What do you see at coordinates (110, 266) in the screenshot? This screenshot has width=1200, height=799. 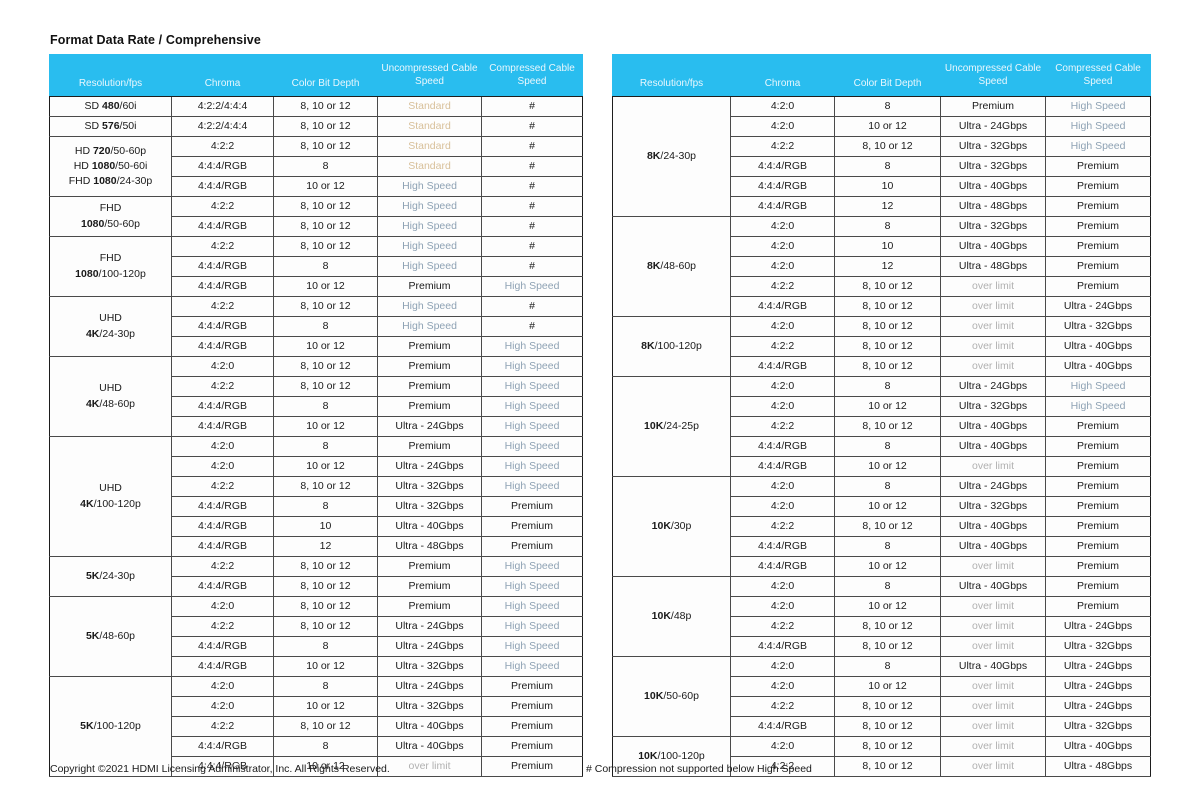 I see `group-label-cell: FHD 1080/100-120p` at bounding box center [110, 266].